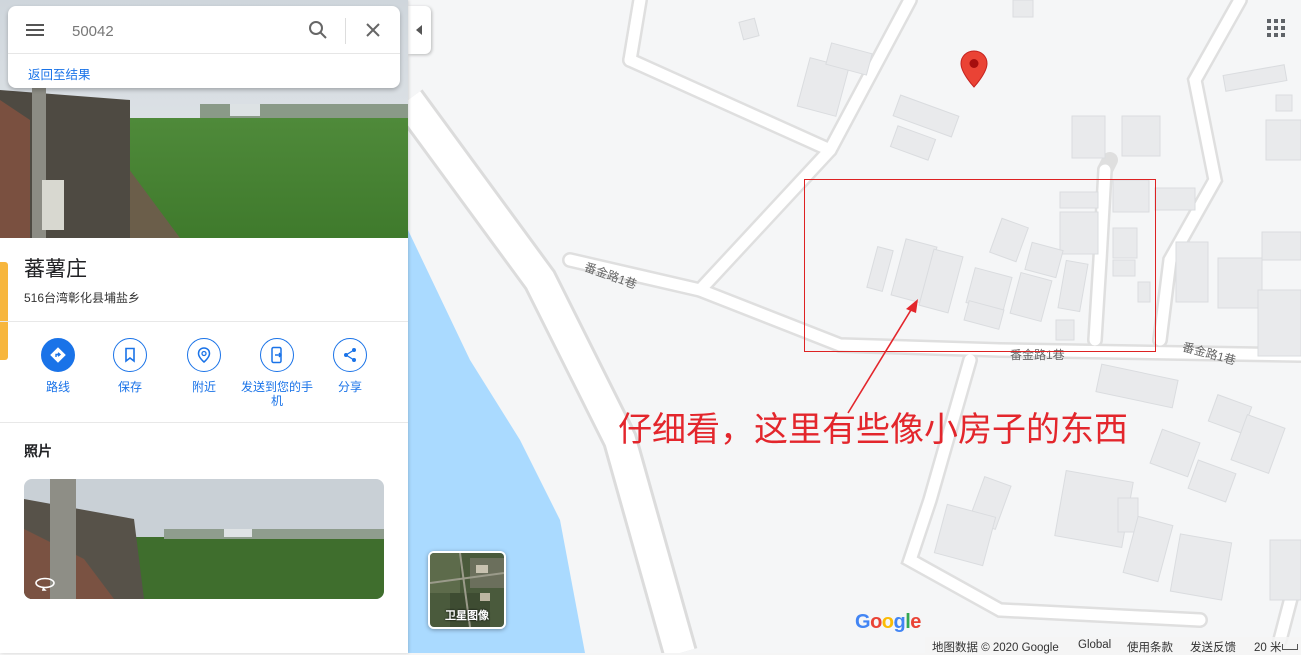  I want to click on scale-bar, so click(1290, 647).